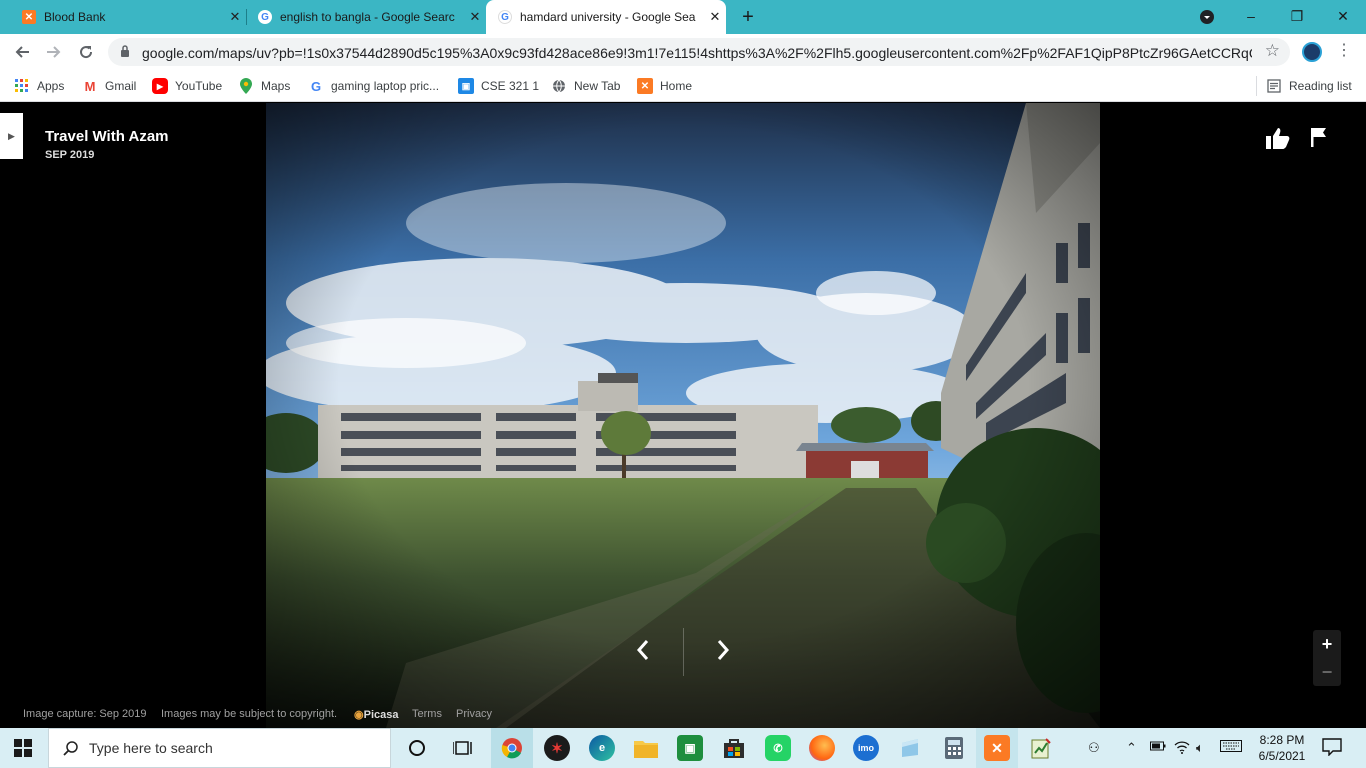 Image resolution: width=1366 pixels, height=768 pixels. What do you see at coordinates (160, 86) in the screenshot?
I see `youtube-icon: ▶` at bounding box center [160, 86].